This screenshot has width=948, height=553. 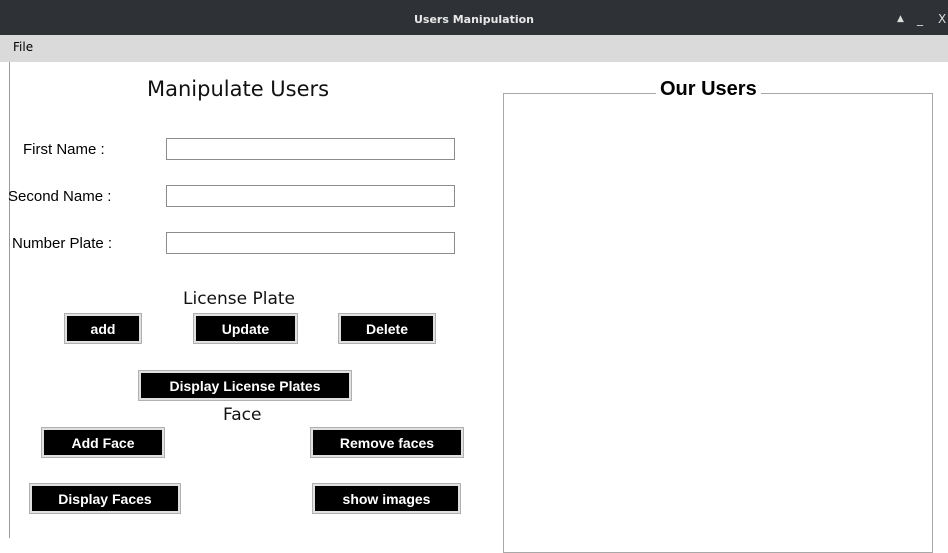 I want to click on display-license-plates-button: Display License Plates, so click(x=245, y=385).